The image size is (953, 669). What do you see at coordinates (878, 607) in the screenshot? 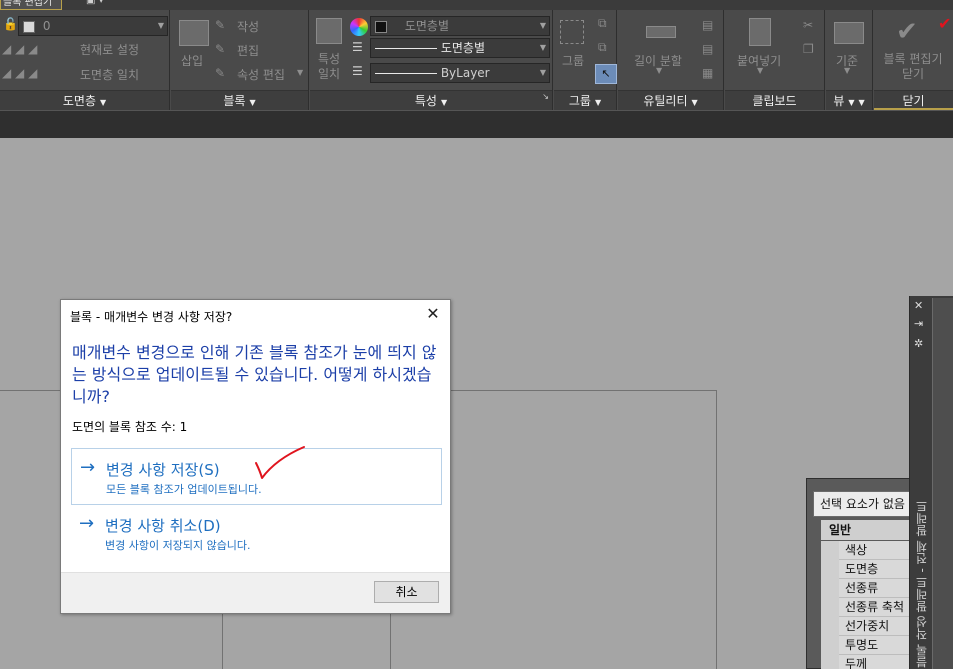
I see `property-row: 선종류 축척` at bounding box center [878, 607].